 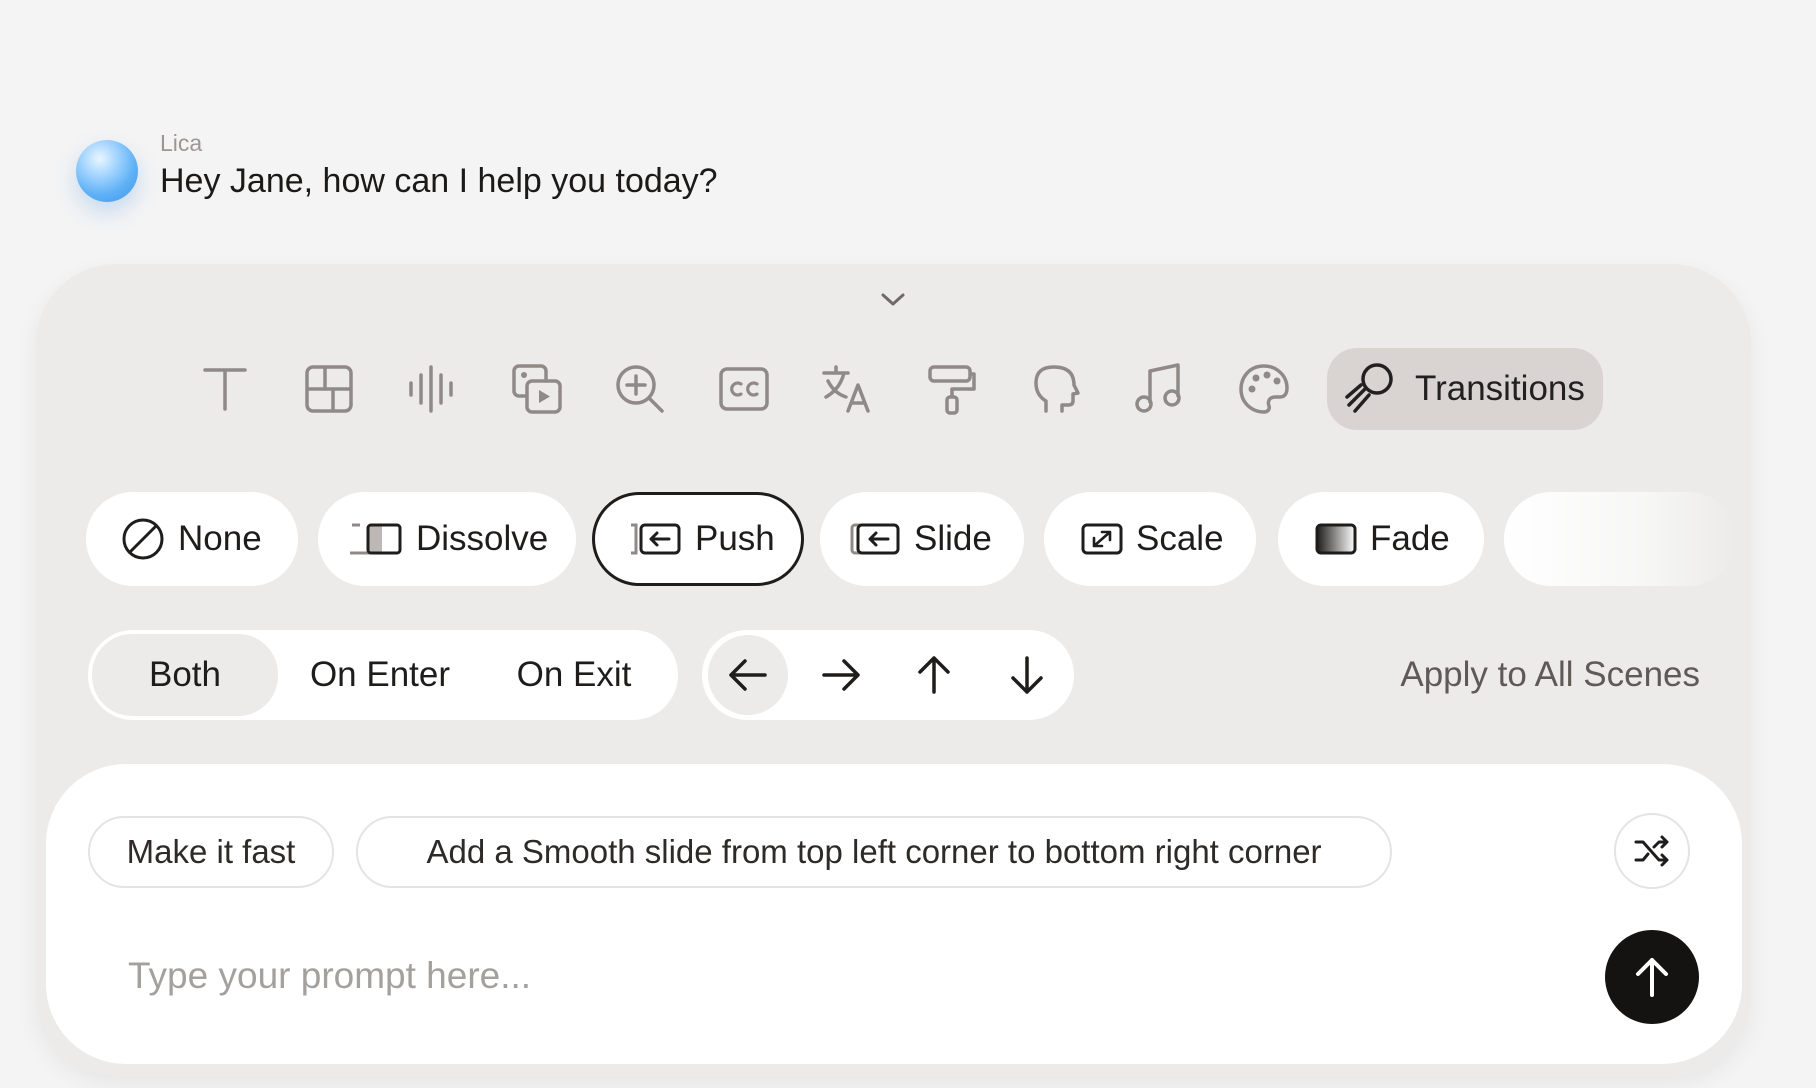 I want to click on text-tool-button, so click(x=225, y=389).